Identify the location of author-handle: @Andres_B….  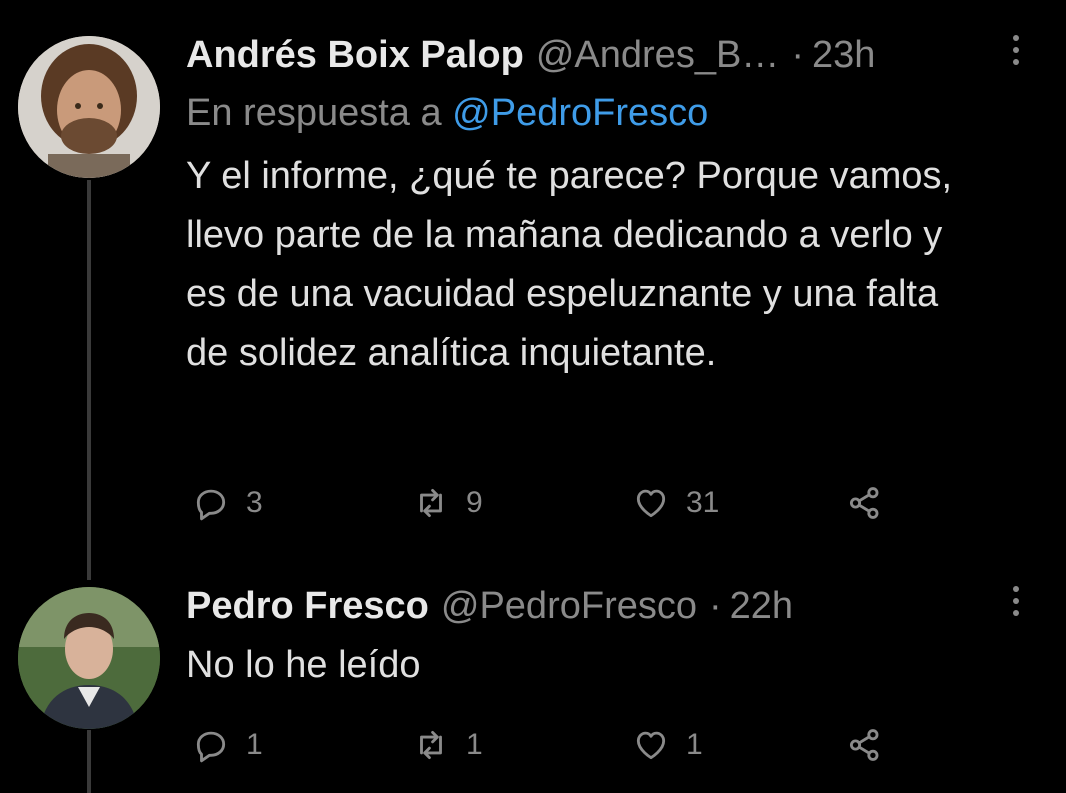
(657, 55).